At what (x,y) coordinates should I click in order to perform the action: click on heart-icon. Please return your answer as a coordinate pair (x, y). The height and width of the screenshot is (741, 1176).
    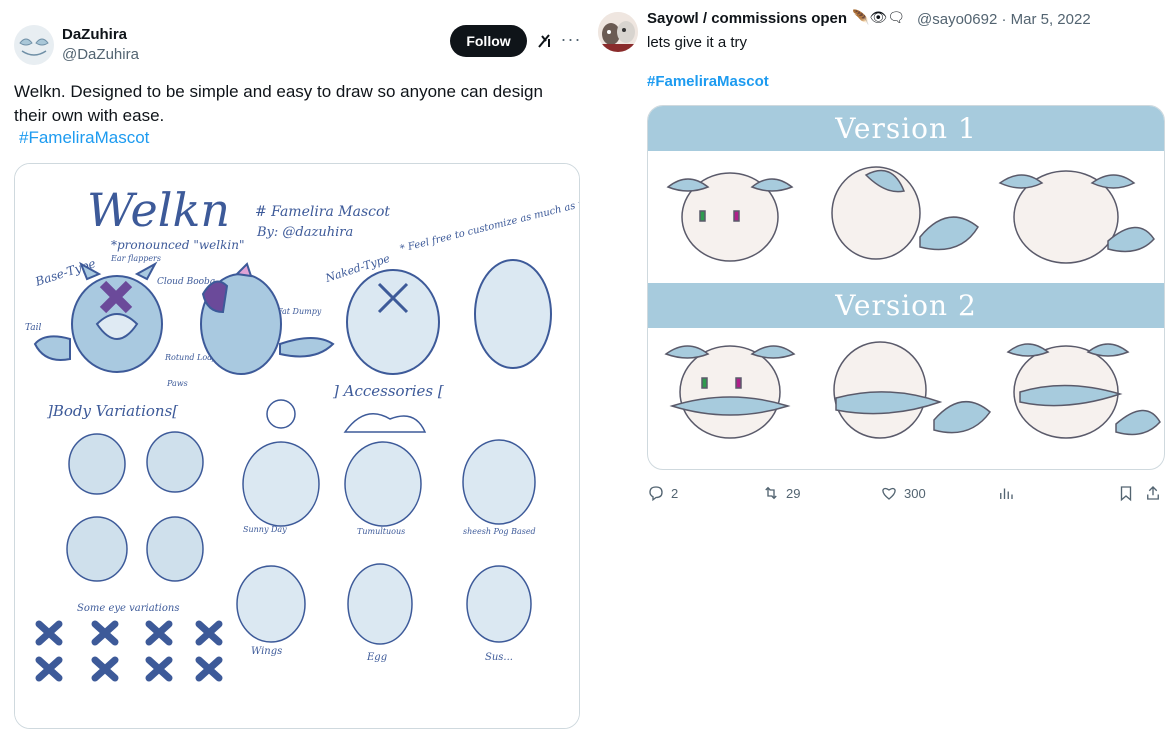
    Looking at the image, I should click on (889, 493).